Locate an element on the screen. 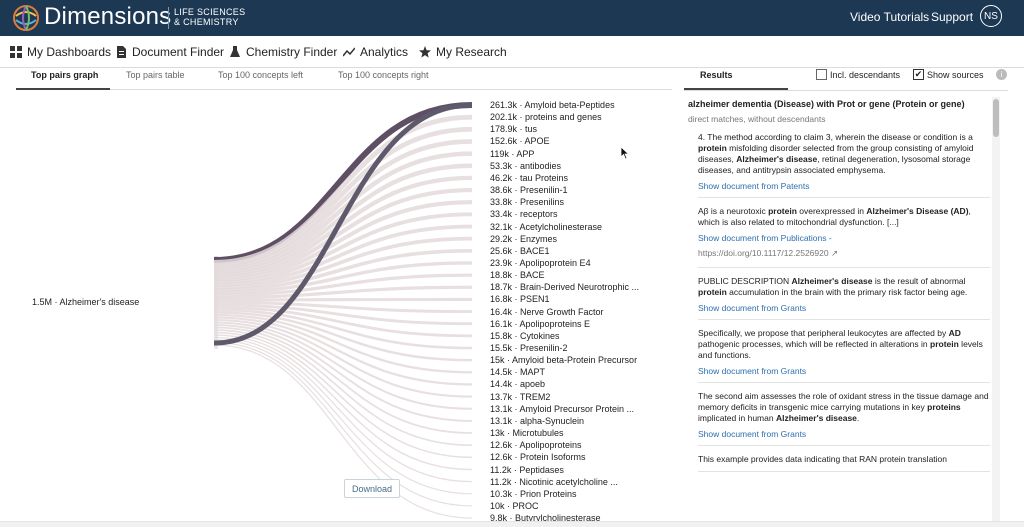 The image size is (1024, 527). source-node-label: 1.5M · Alzheimer's disease is located at coordinates (86, 302).